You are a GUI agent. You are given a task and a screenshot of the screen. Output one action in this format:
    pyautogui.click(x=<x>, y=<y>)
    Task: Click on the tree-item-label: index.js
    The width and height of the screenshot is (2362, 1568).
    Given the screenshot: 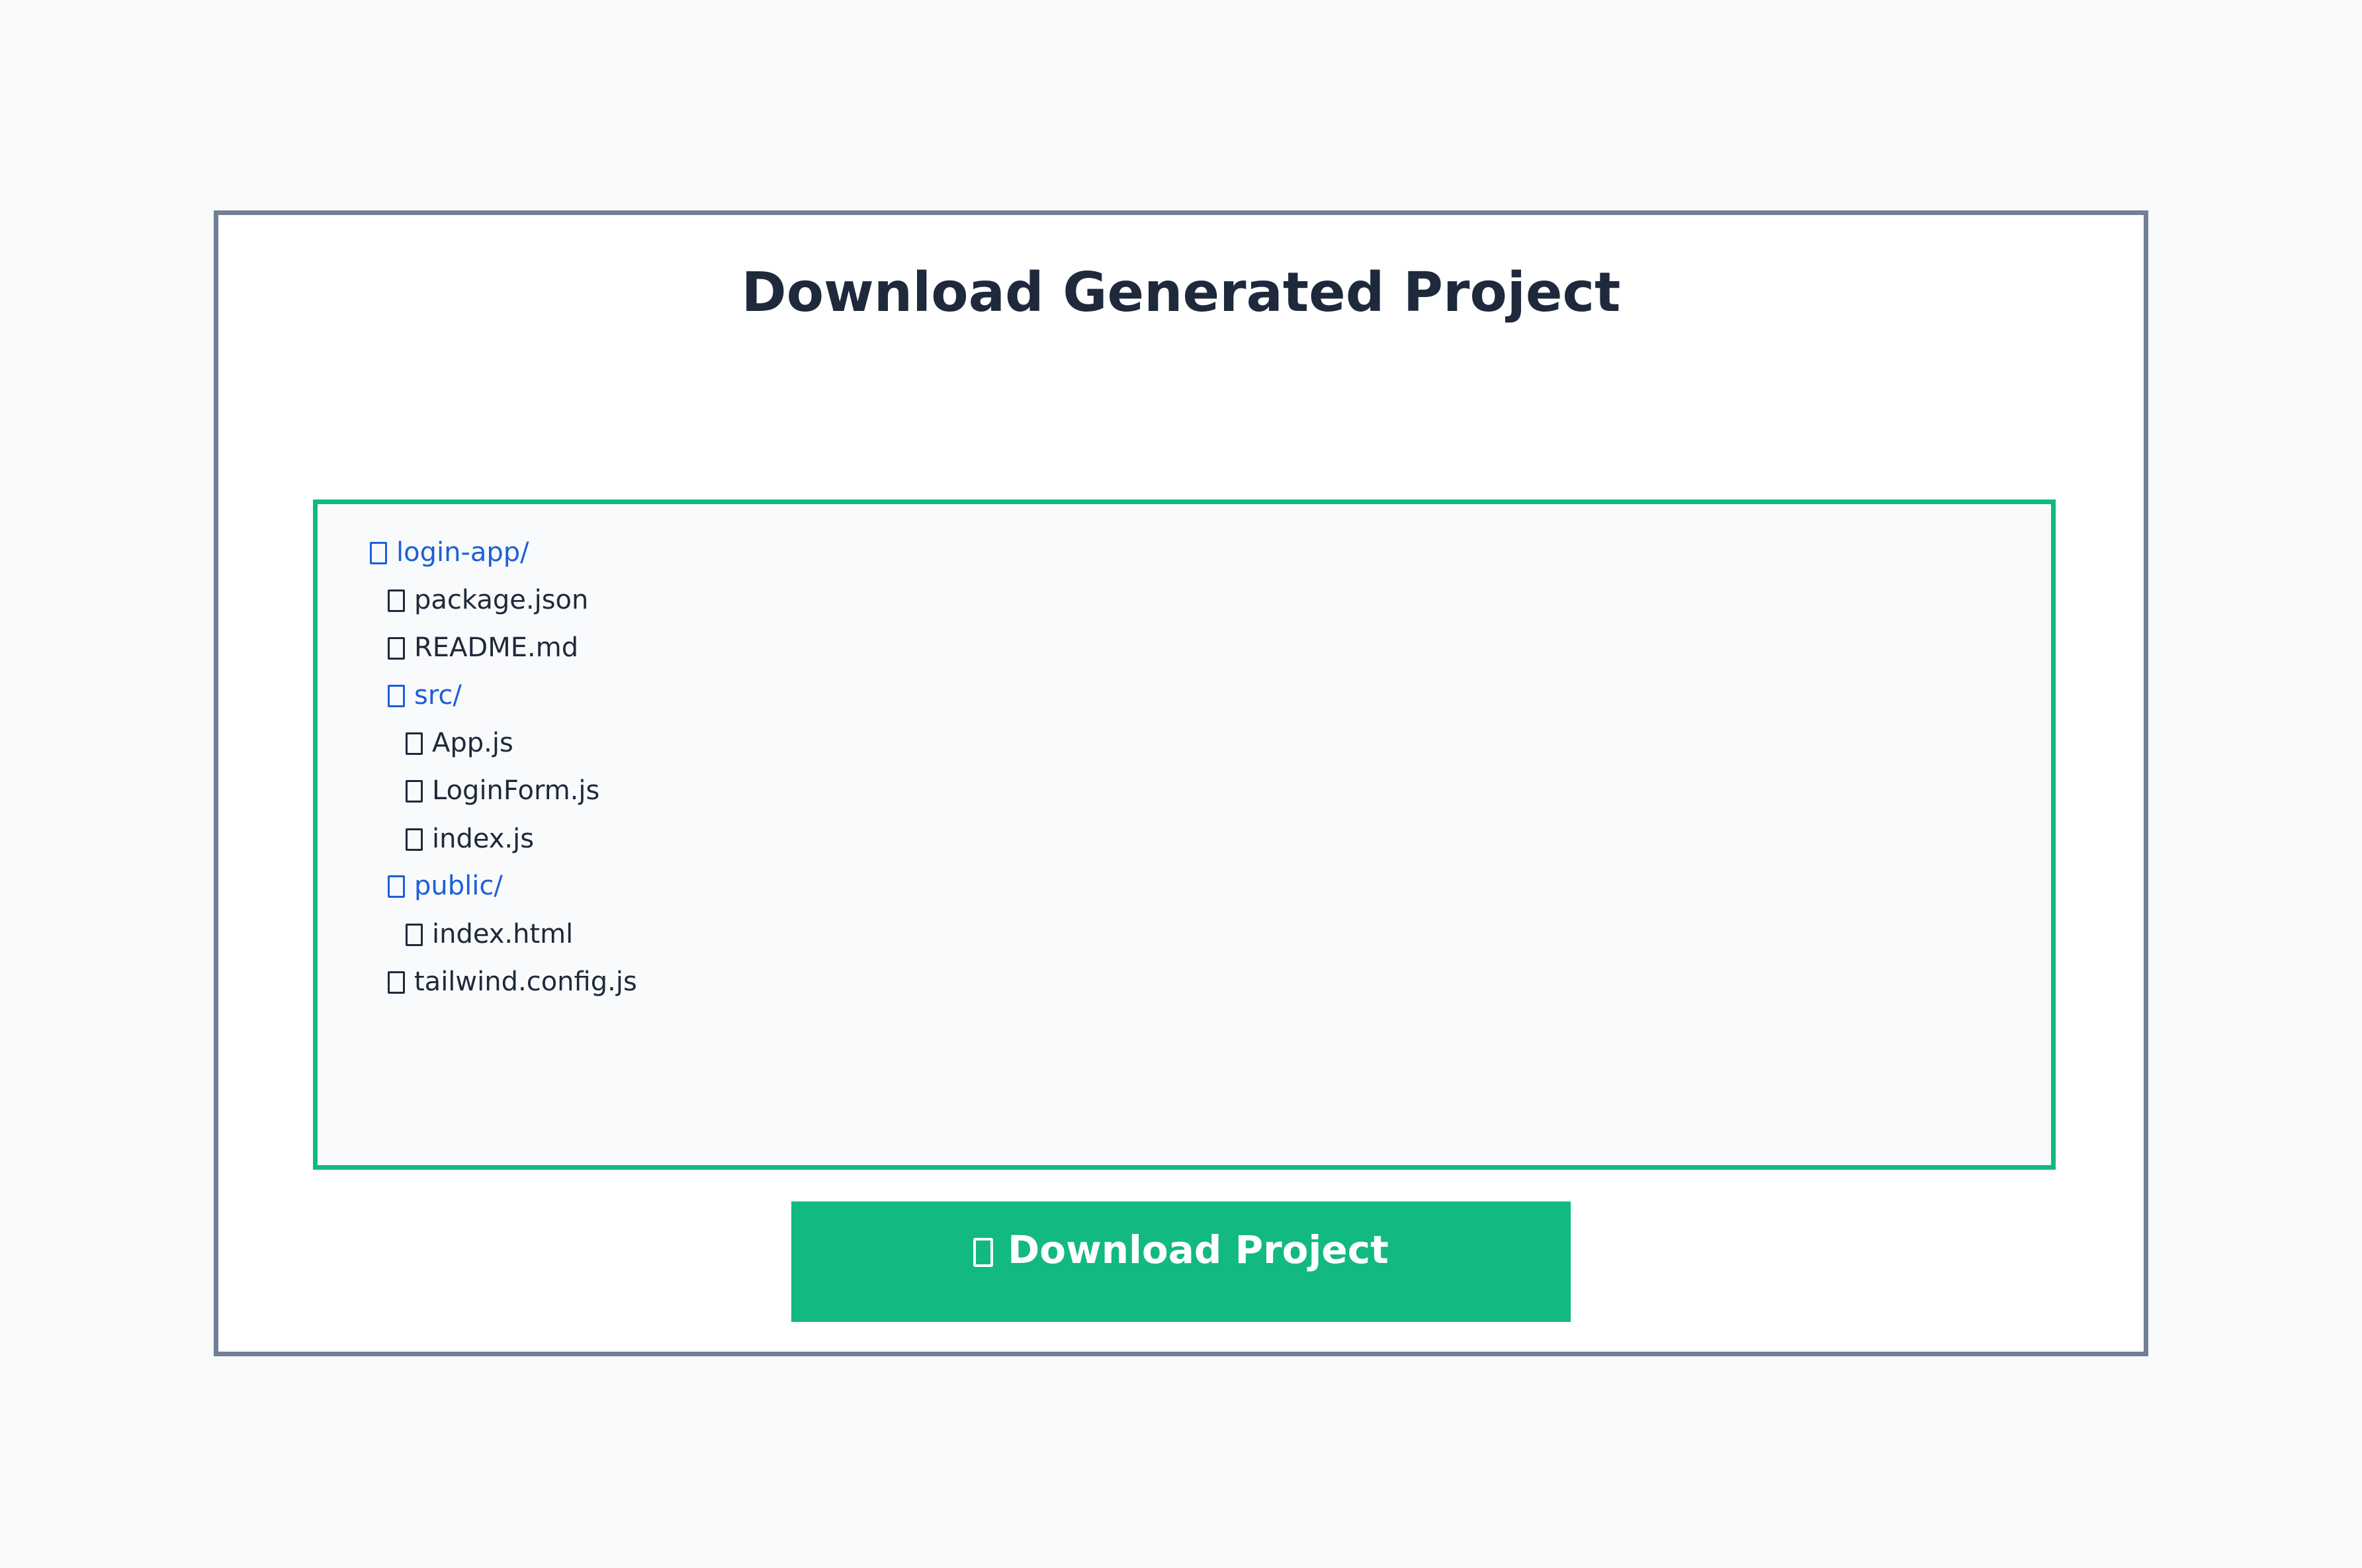 What is the action you would take?
    pyautogui.click(x=483, y=839)
    